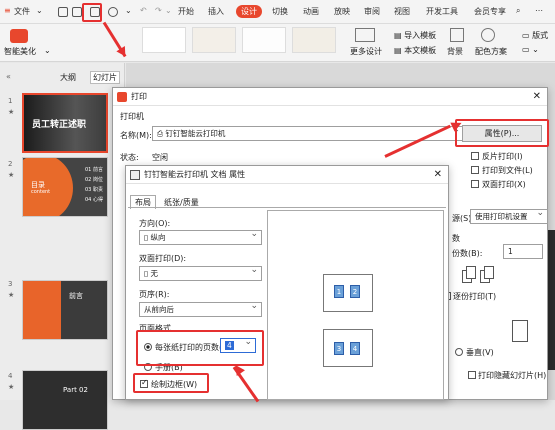 This screenshot has height=430, width=555. I want to click on more-design-icon, so click(365, 35).